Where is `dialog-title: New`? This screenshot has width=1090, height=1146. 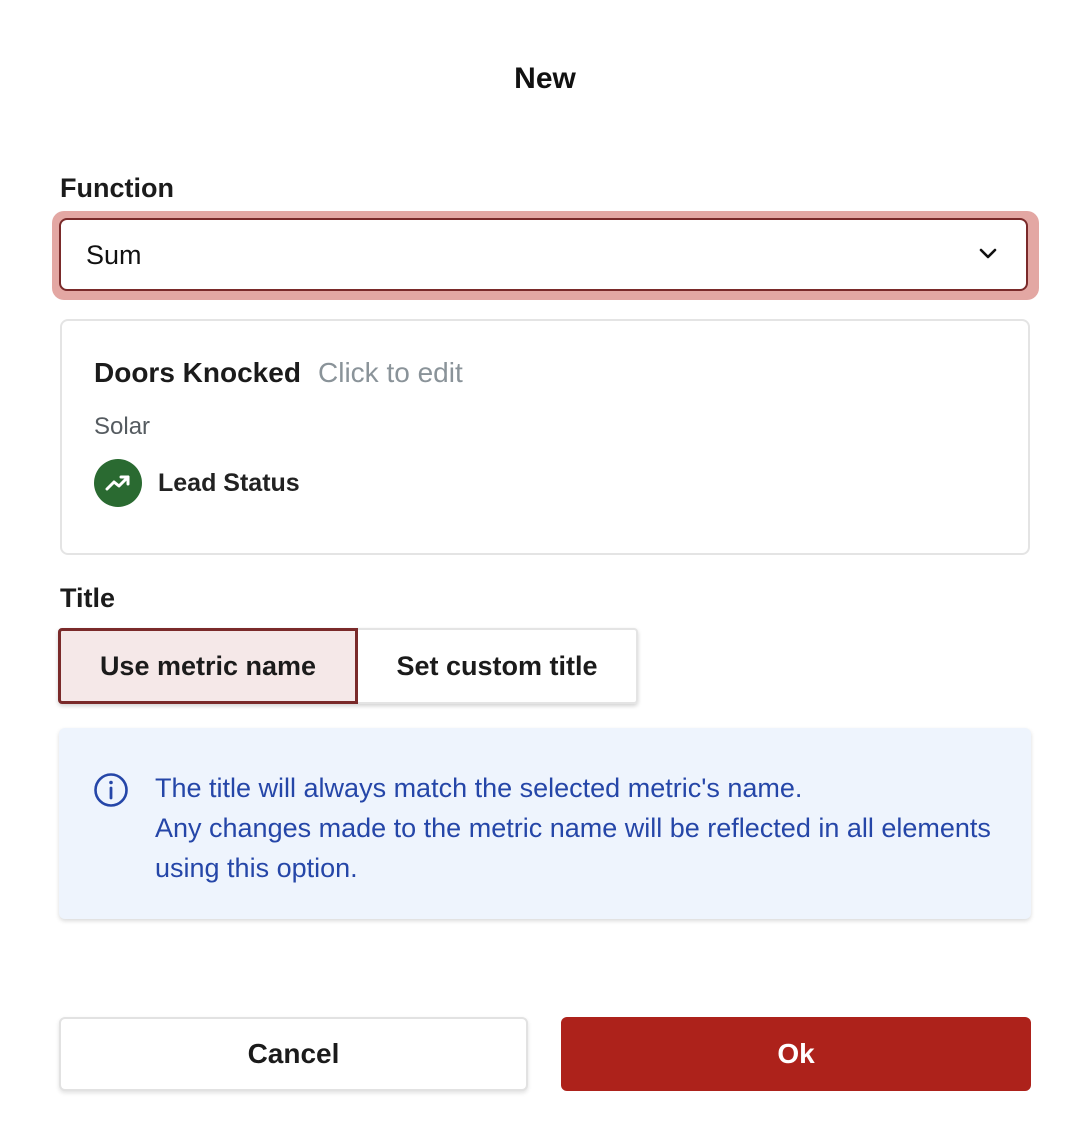 dialog-title: New is located at coordinates (545, 78).